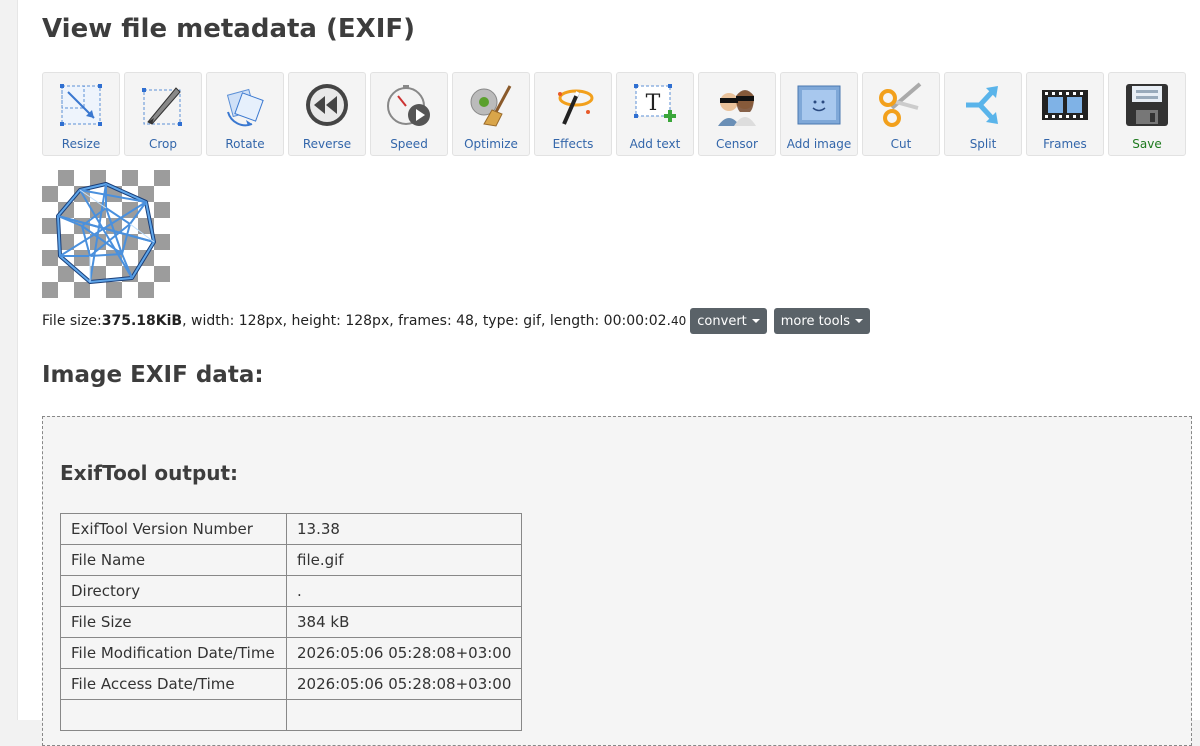  Describe the element at coordinates (1065, 144) in the screenshot. I see `tool-label: Frames` at that location.